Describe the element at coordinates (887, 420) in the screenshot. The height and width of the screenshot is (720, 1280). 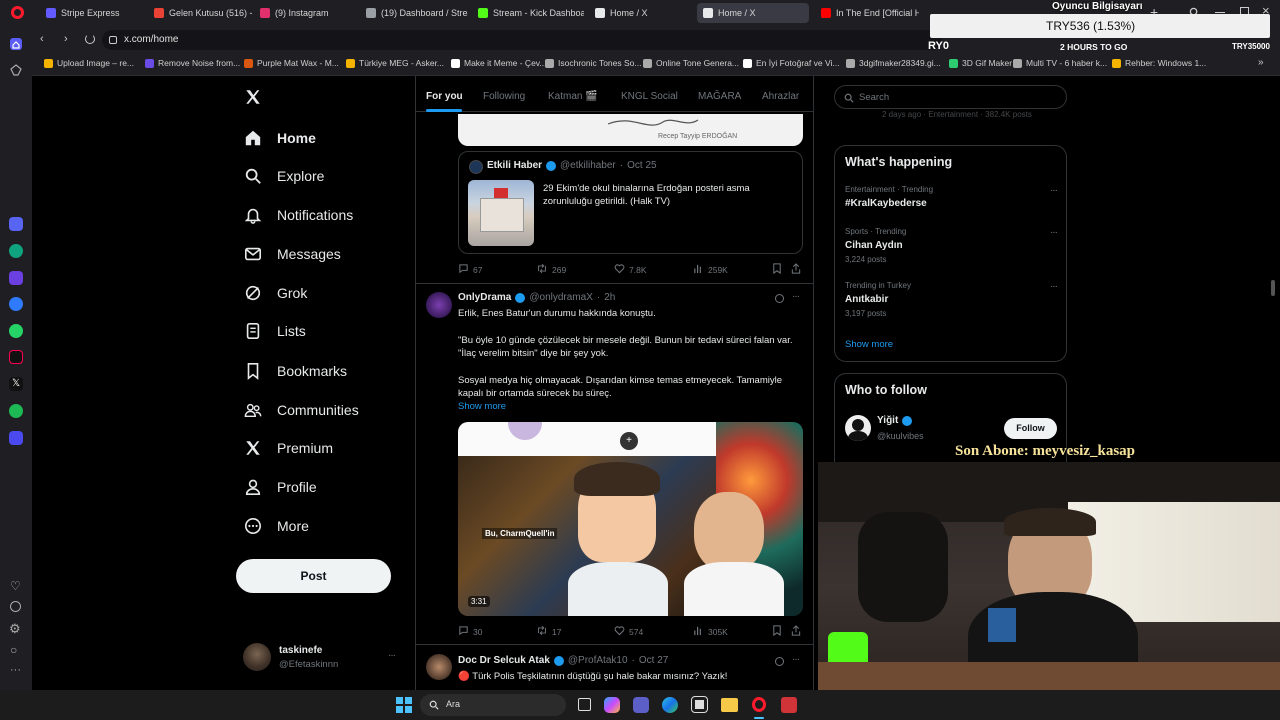
I see `follow-name: Yiğit` at that location.